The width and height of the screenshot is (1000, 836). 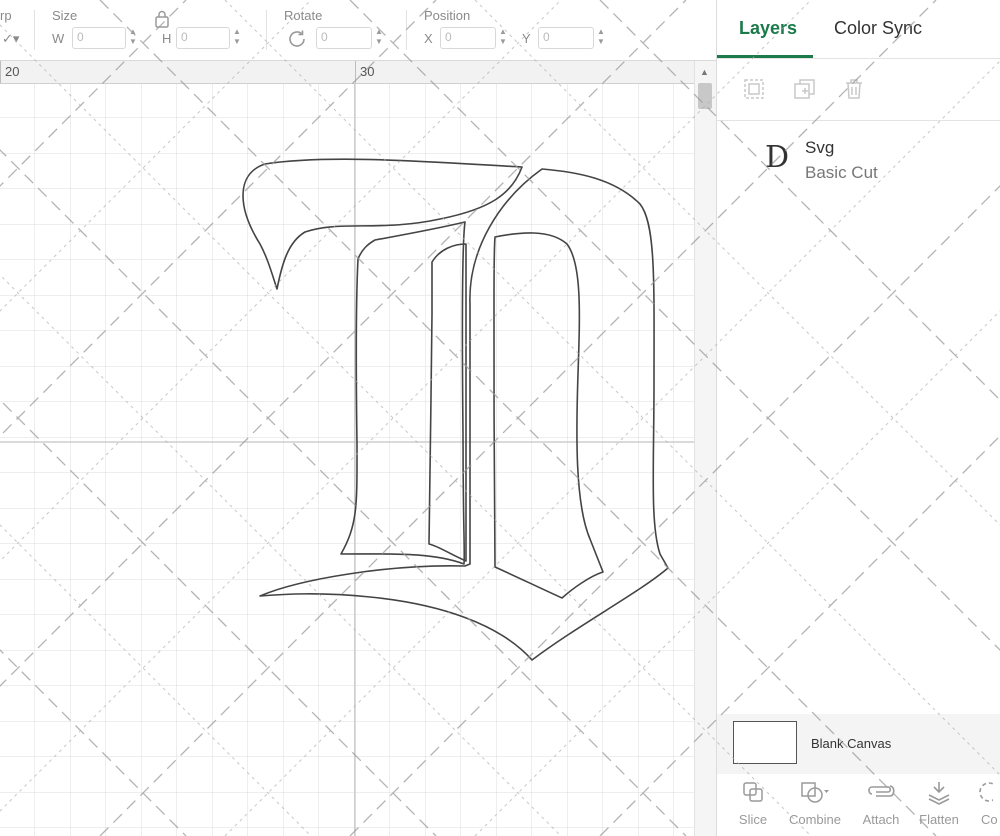 What do you see at coordinates (162, 21) in the screenshot?
I see `lock-icon` at bounding box center [162, 21].